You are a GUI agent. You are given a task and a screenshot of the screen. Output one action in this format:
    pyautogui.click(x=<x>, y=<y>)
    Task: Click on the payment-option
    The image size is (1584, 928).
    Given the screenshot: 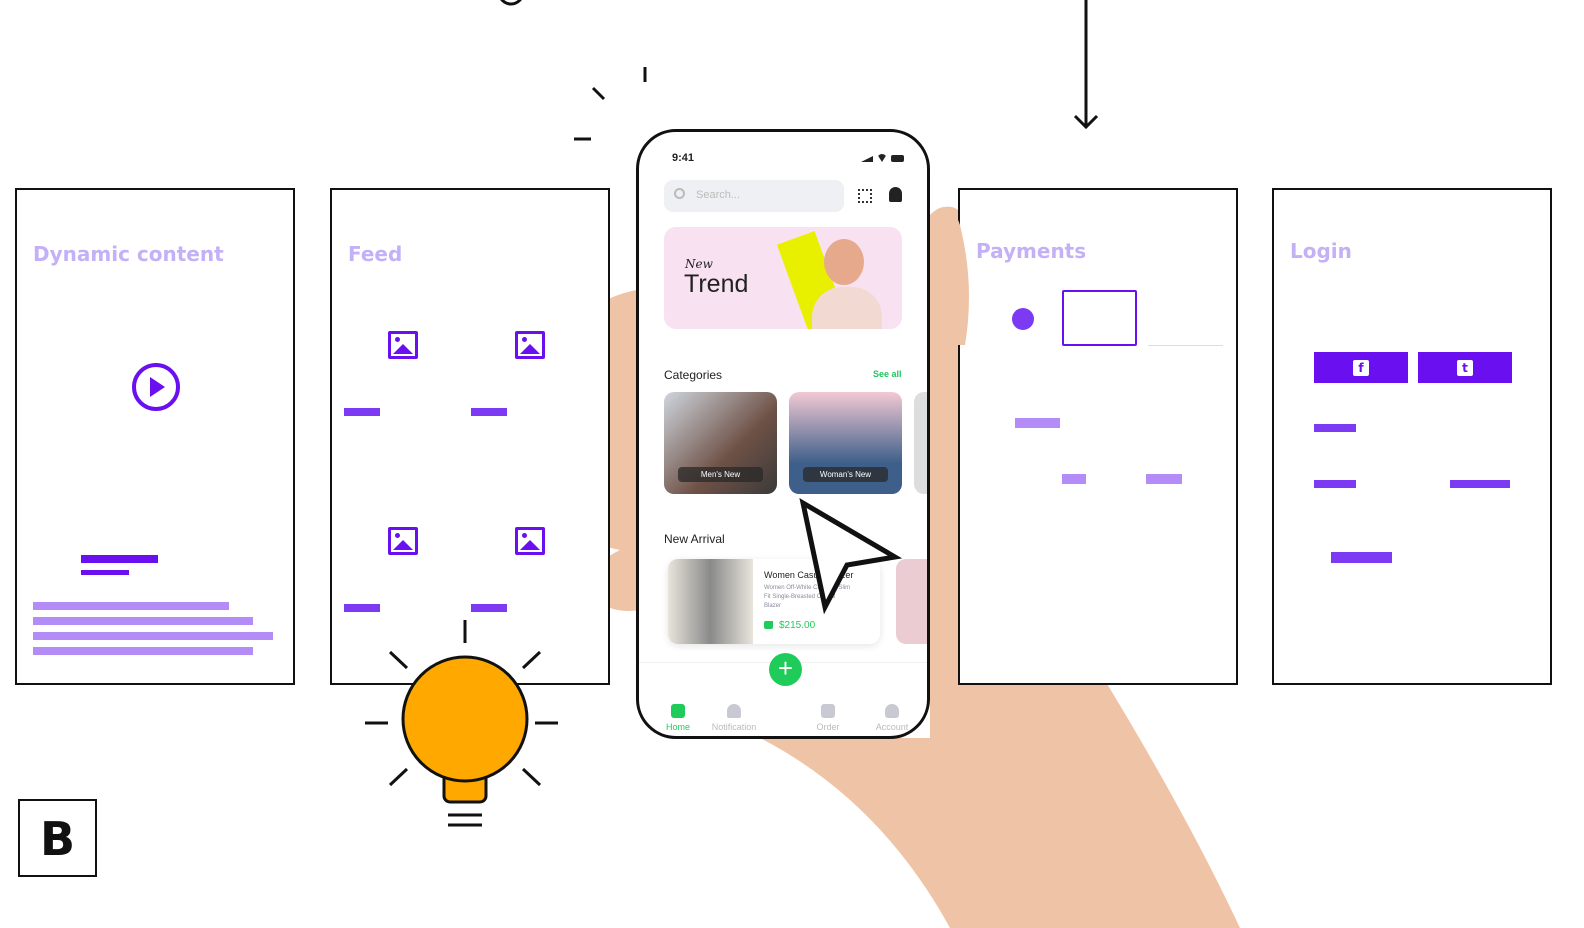 What is the action you would take?
    pyautogui.click(x=1023, y=319)
    